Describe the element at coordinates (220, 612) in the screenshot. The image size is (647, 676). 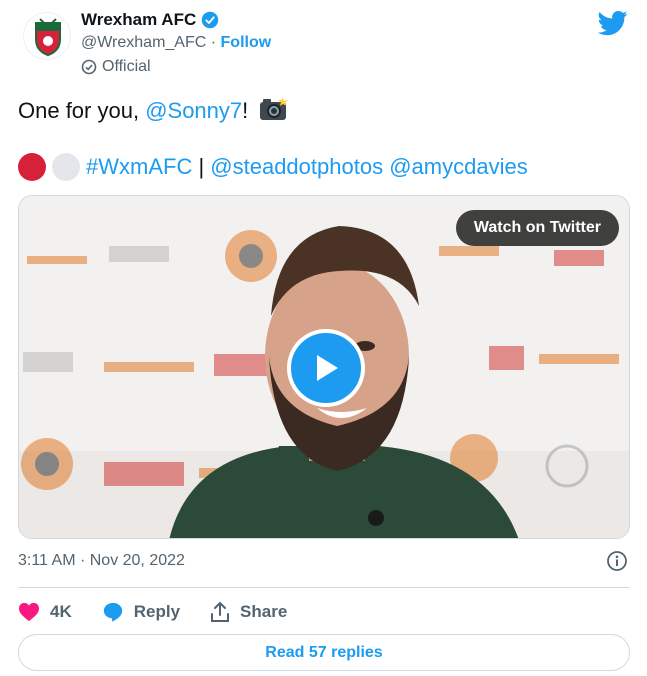
I see `share-icon` at that location.